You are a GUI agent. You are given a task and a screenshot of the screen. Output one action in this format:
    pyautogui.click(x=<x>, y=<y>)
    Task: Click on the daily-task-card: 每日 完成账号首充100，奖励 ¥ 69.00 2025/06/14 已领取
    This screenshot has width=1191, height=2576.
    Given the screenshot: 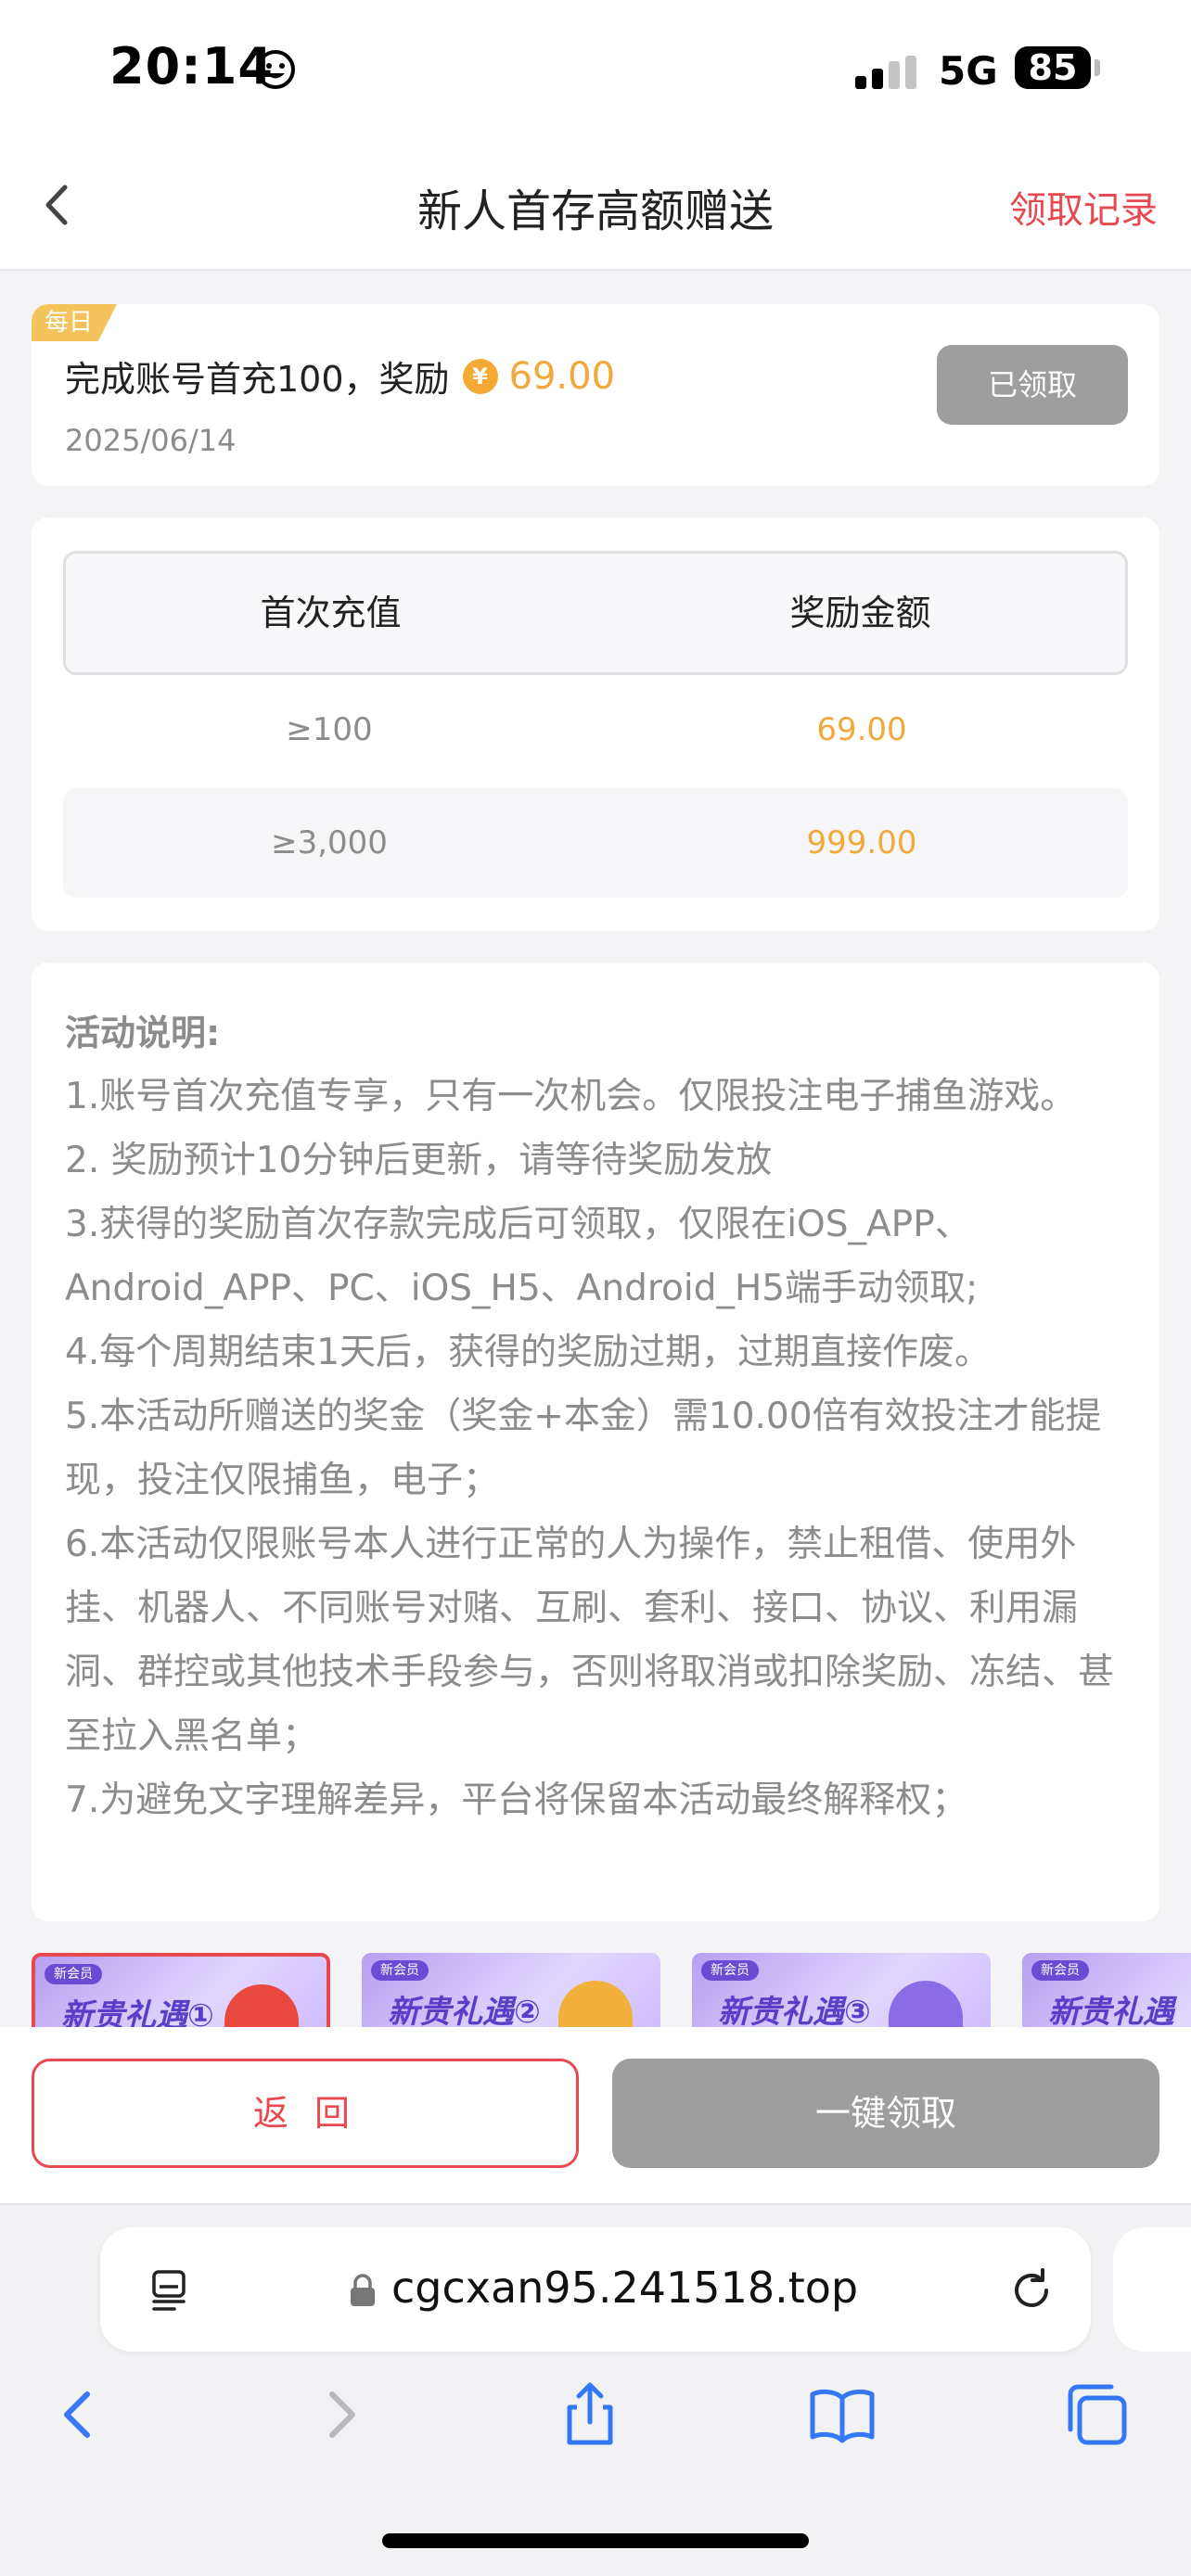 What is the action you would take?
    pyautogui.click(x=595, y=395)
    